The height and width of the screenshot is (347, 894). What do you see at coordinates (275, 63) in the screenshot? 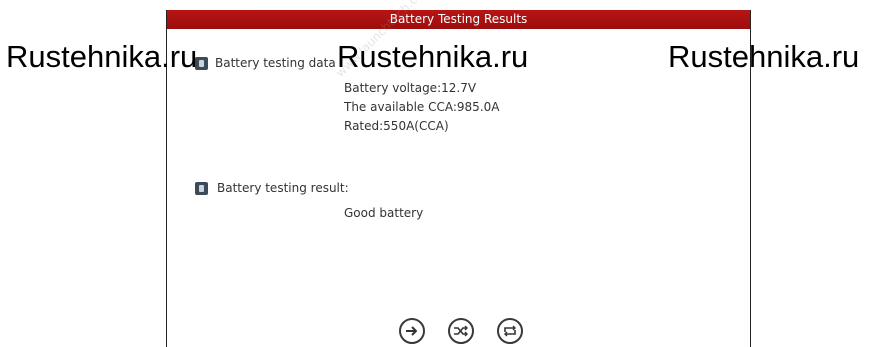
I see `section-title-data: Battery testing data` at bounding box center [275, 63].